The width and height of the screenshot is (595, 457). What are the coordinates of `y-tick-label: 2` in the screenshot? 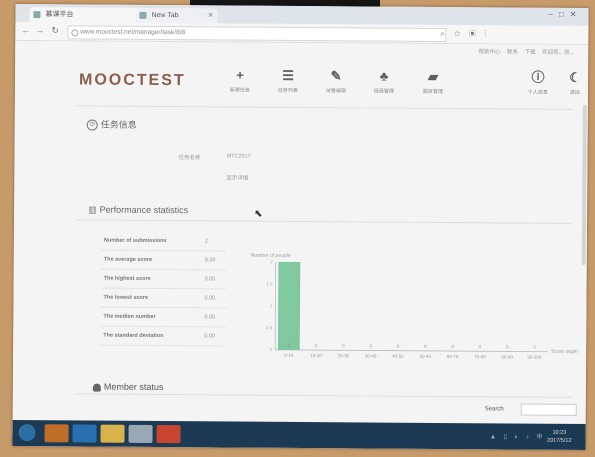 It's located at (271, 261).